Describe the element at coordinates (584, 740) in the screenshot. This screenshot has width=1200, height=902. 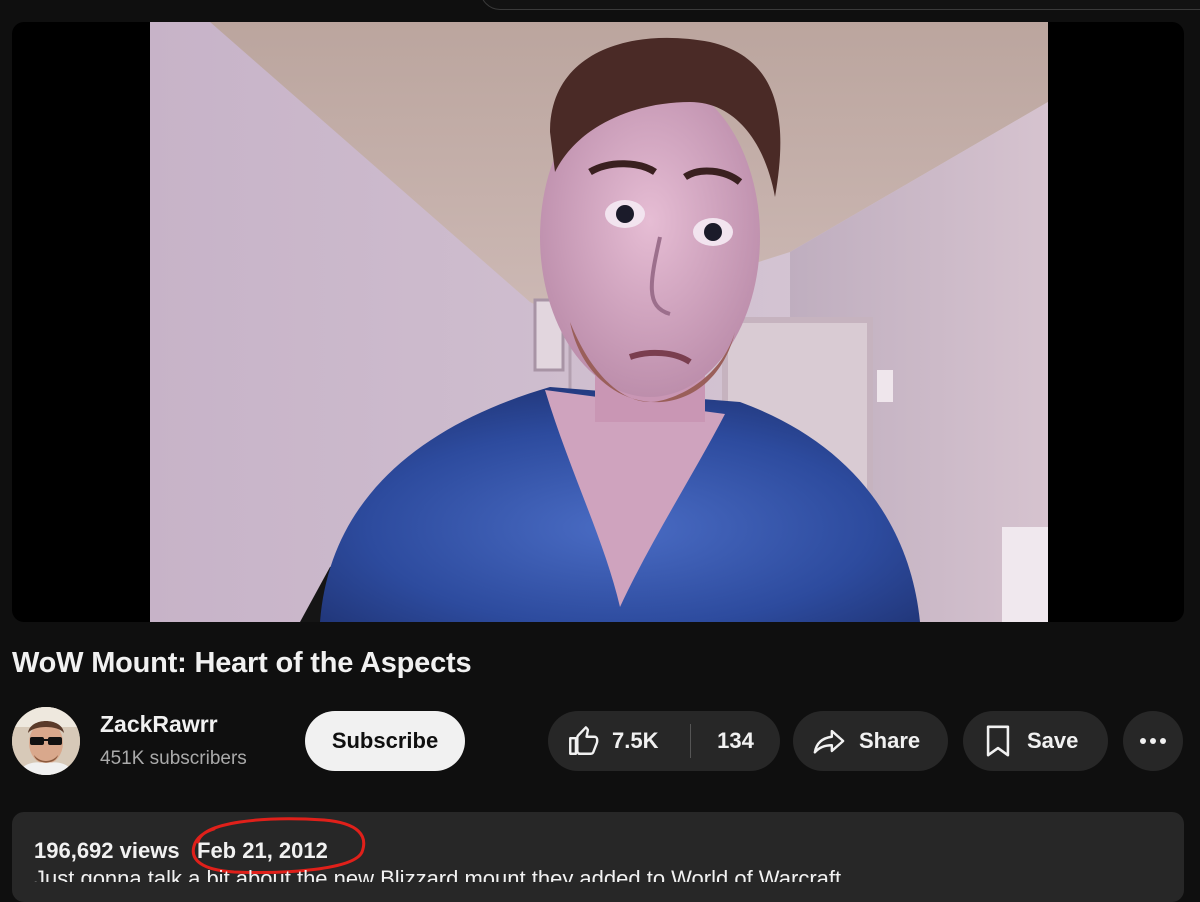
I see `thumbs-up-icon` at that location.